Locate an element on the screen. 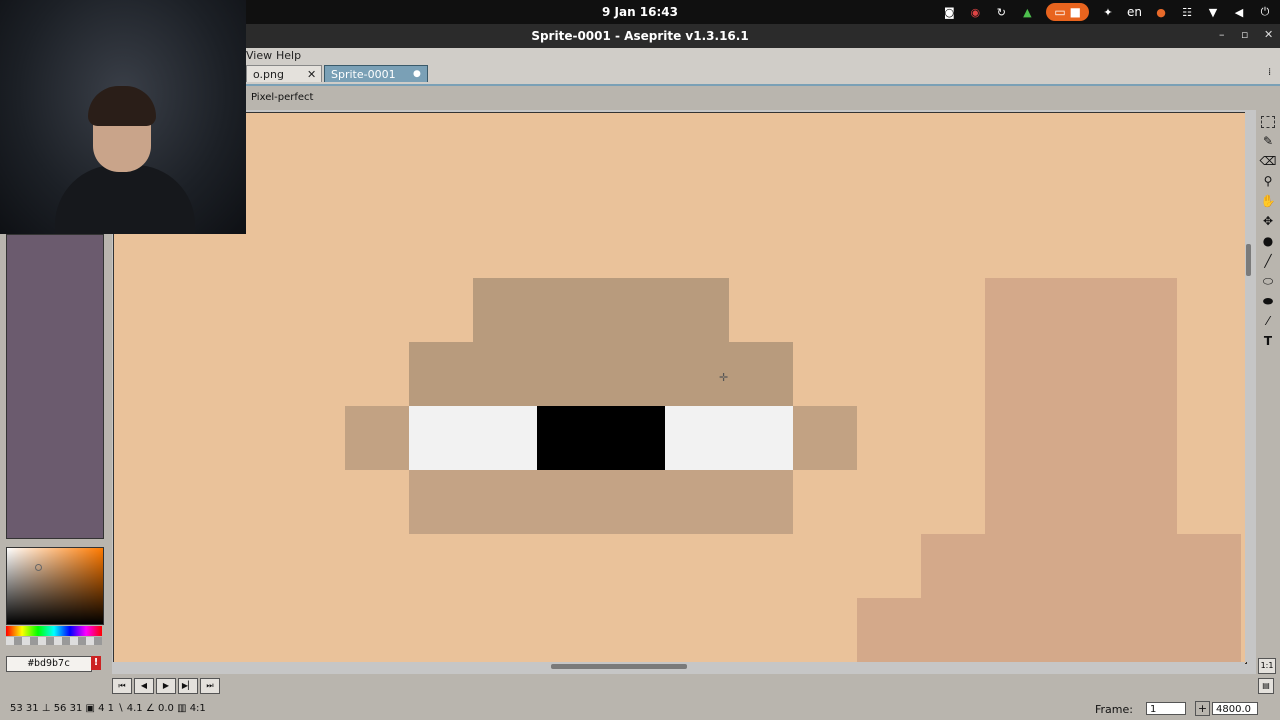  timeline-bar: ⏮ ◀ ▶ ▶▏ ⏭ ▤ is located at coordinates (640, 686).